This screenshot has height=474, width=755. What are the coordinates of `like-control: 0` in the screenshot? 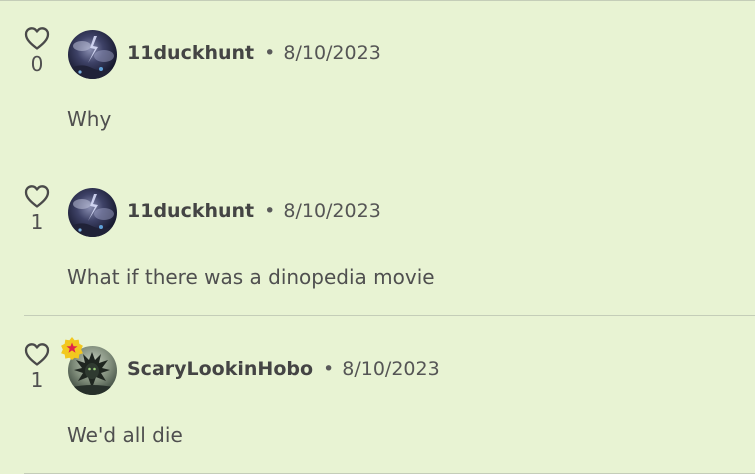 It's located at (37, 50).